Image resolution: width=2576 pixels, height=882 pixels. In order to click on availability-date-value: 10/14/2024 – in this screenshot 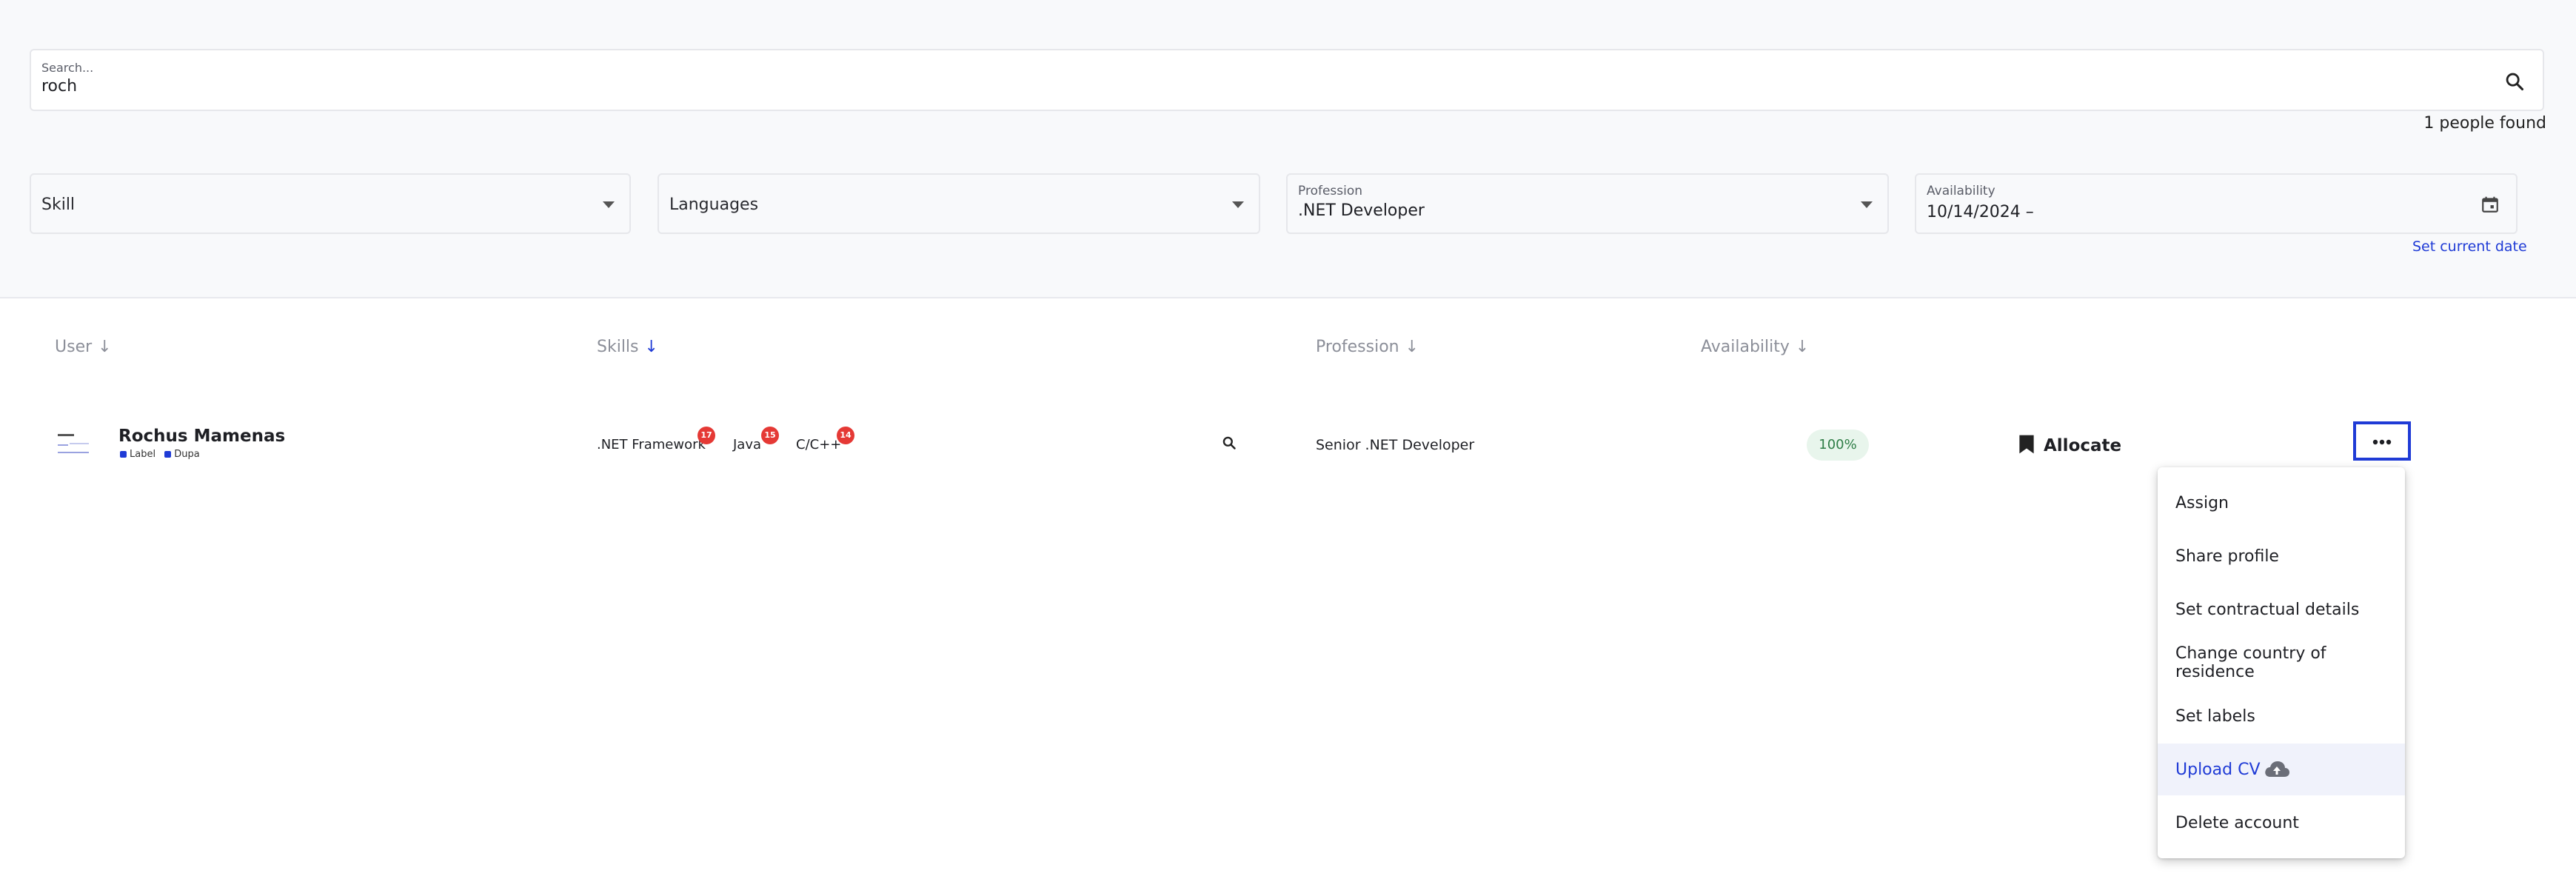, I will do `click(1981, 212)`.